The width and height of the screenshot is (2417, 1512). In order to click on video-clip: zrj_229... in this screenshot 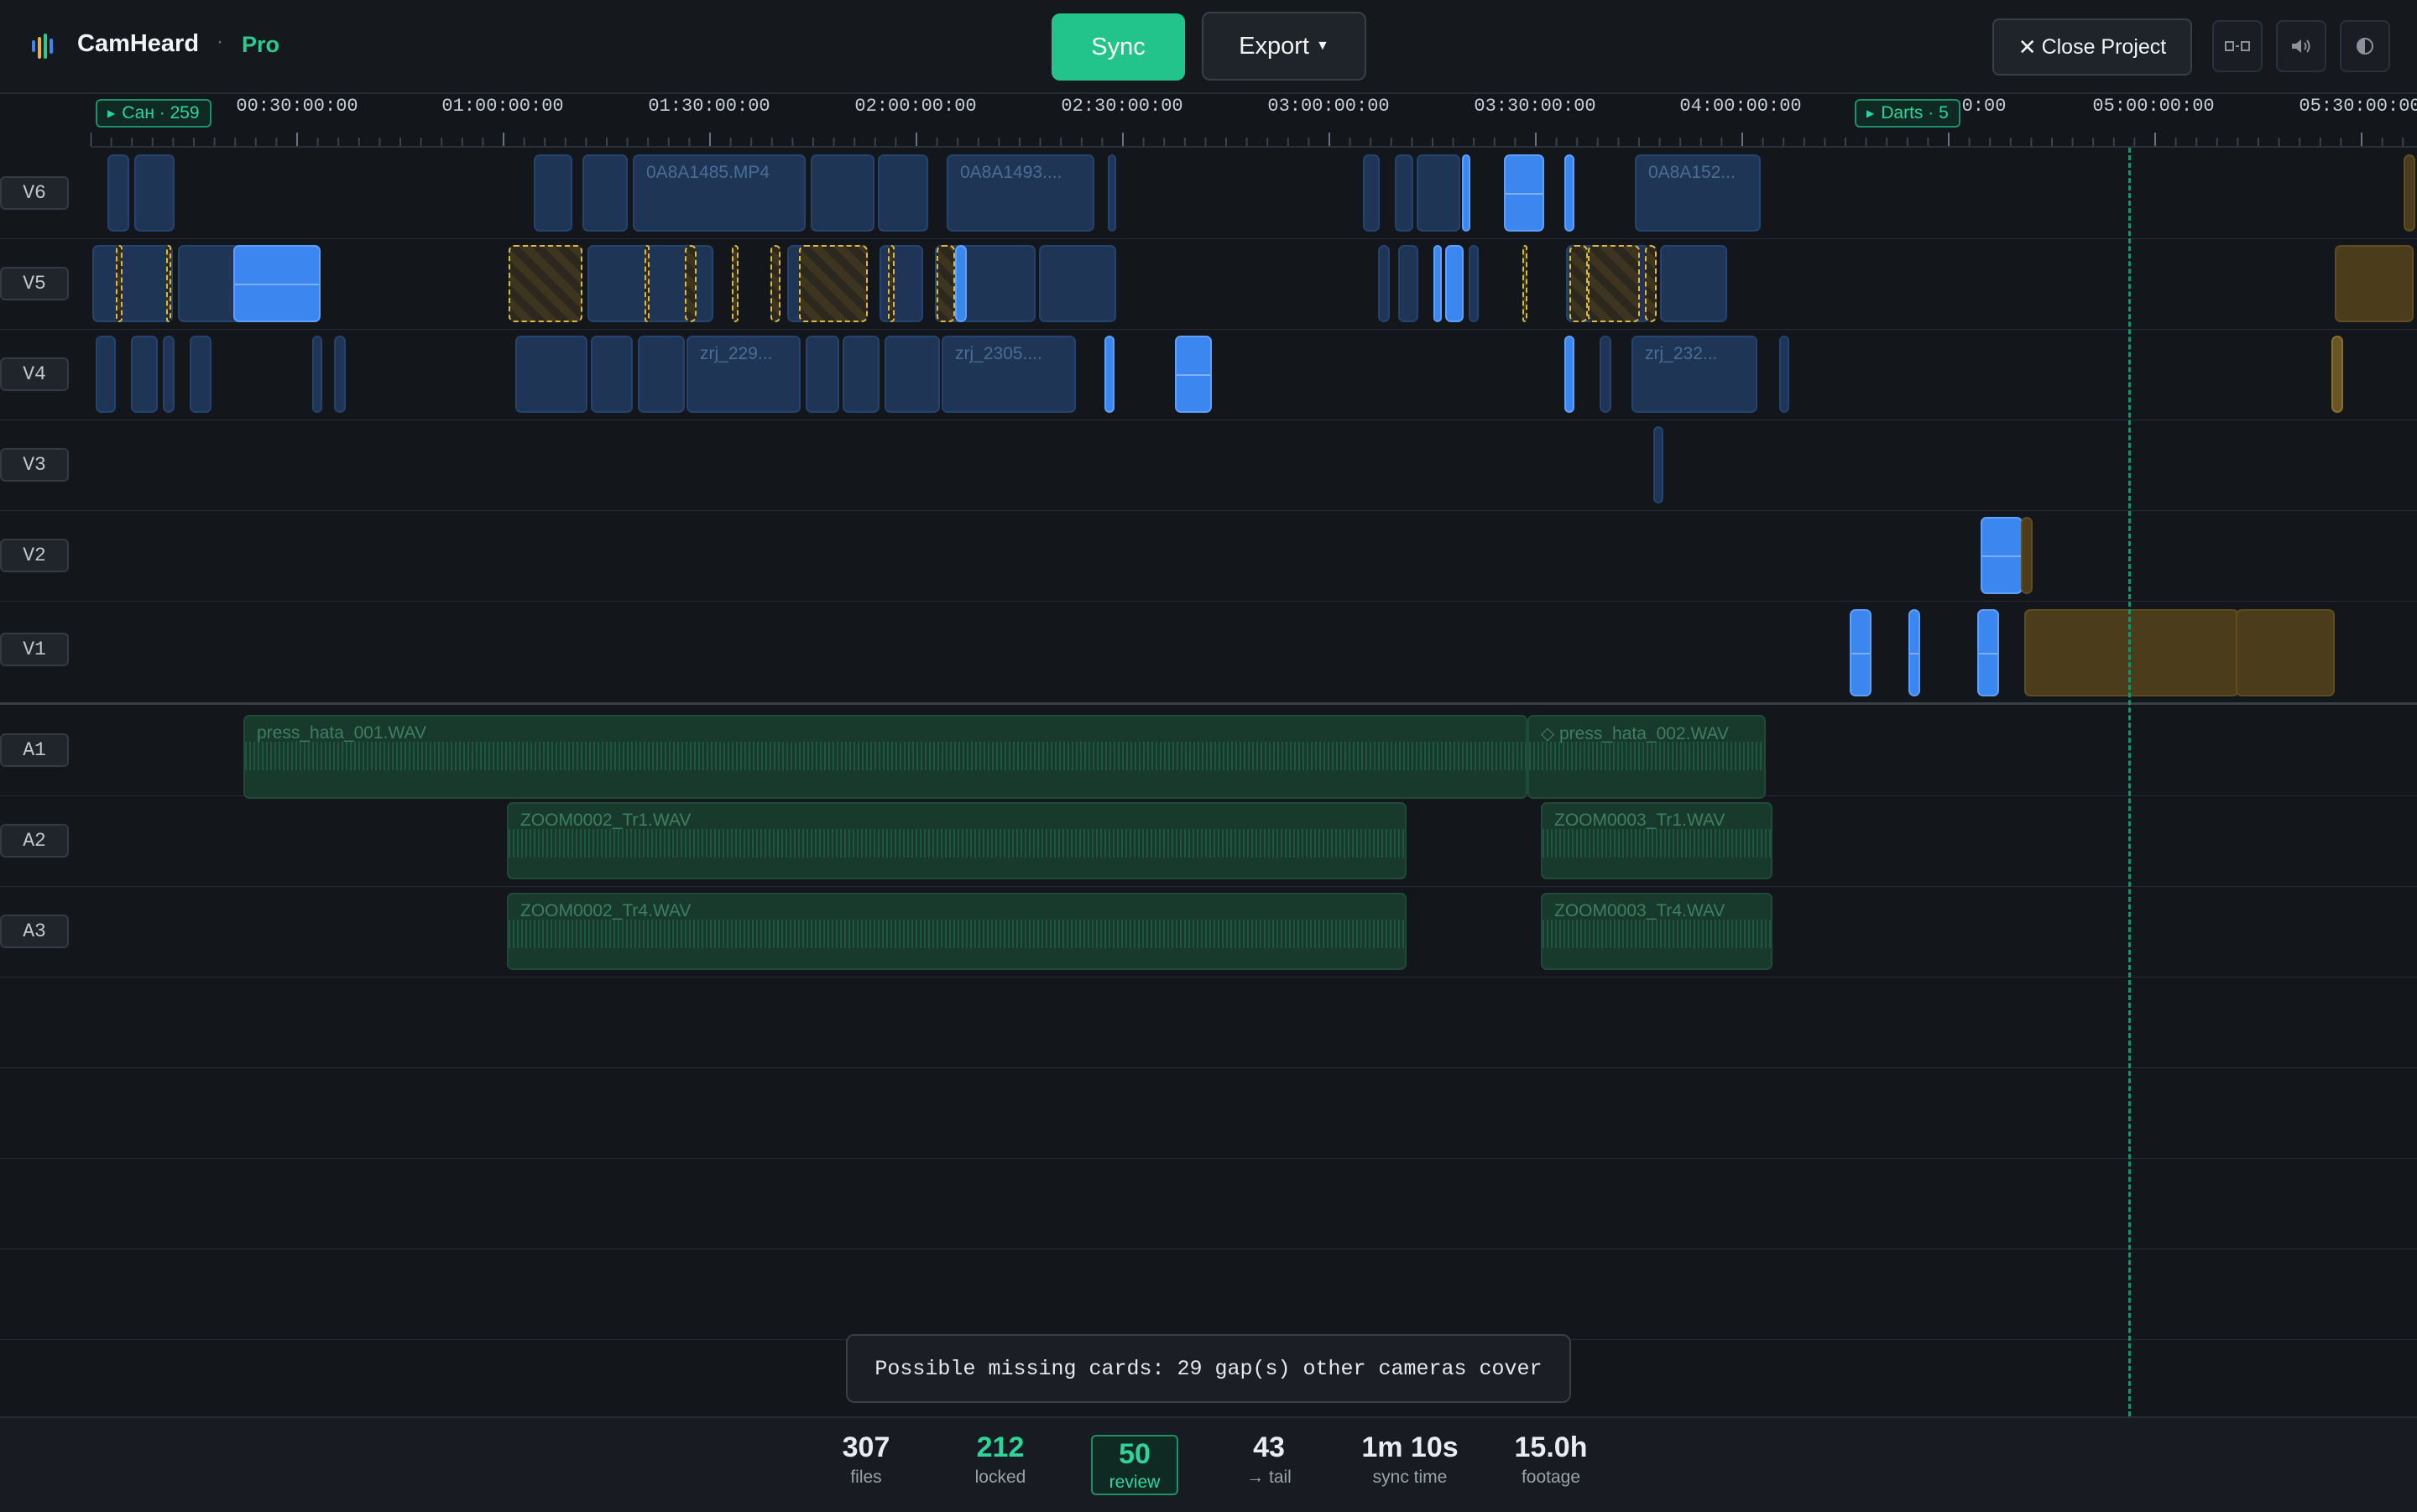, I will do `click(743, 375)`.